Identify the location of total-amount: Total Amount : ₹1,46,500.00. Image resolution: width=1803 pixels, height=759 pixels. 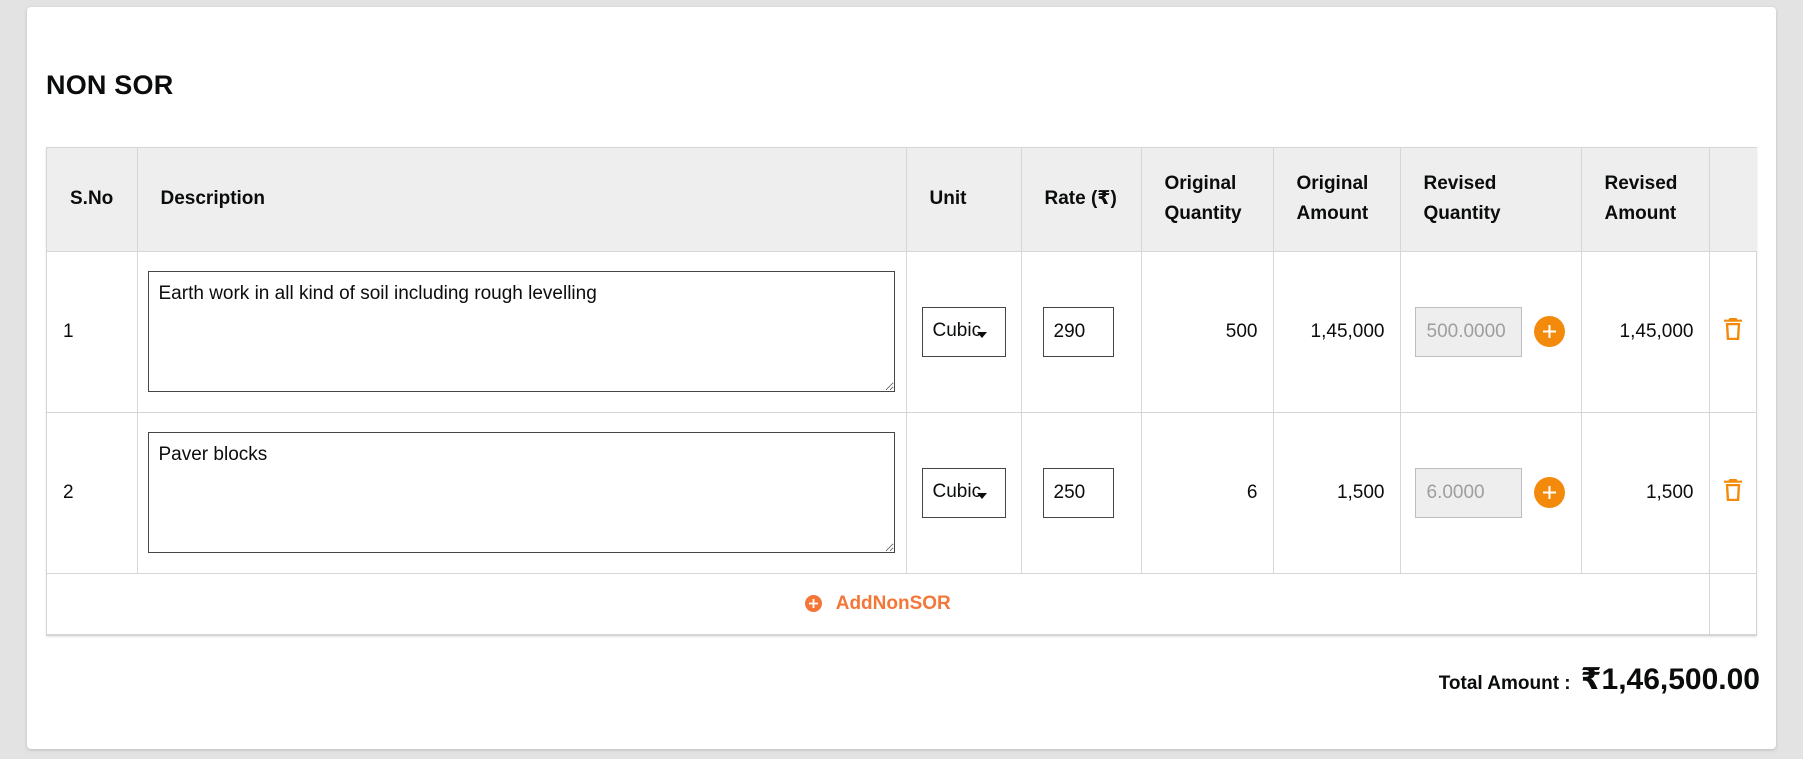
(1599, 679).